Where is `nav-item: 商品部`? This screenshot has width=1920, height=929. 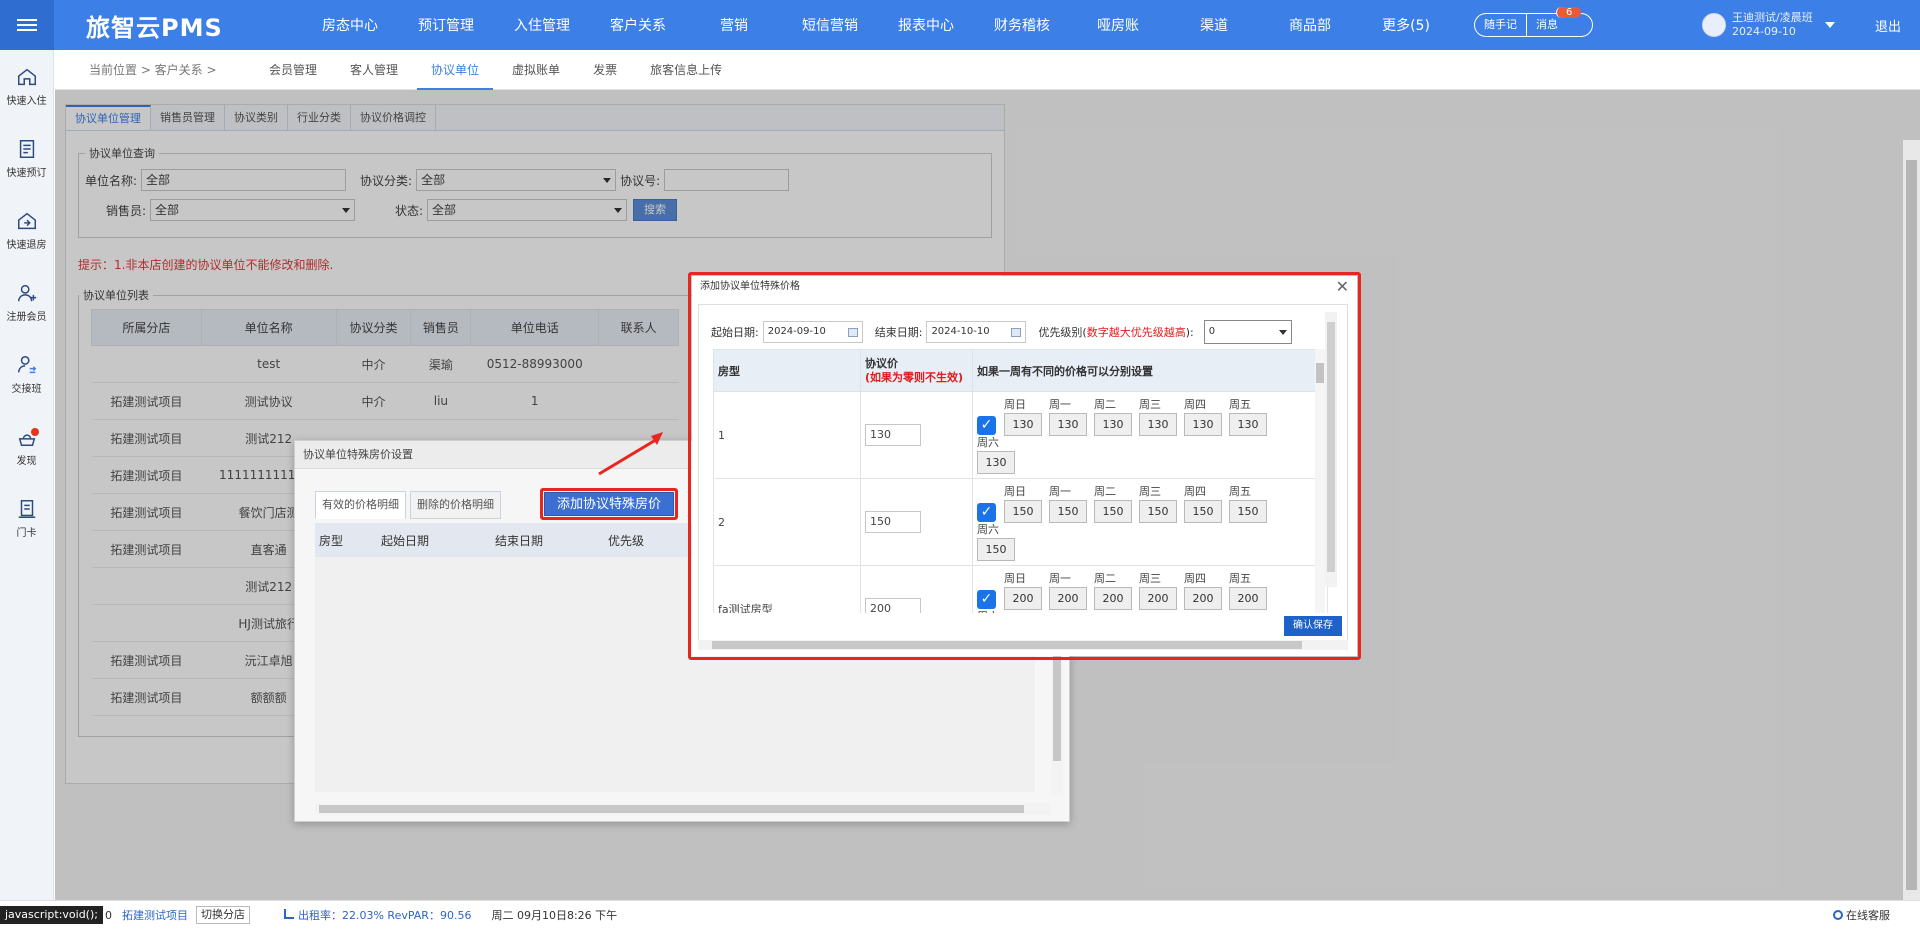 nav-item: 商品部 is located at coordinates (1310, 25).